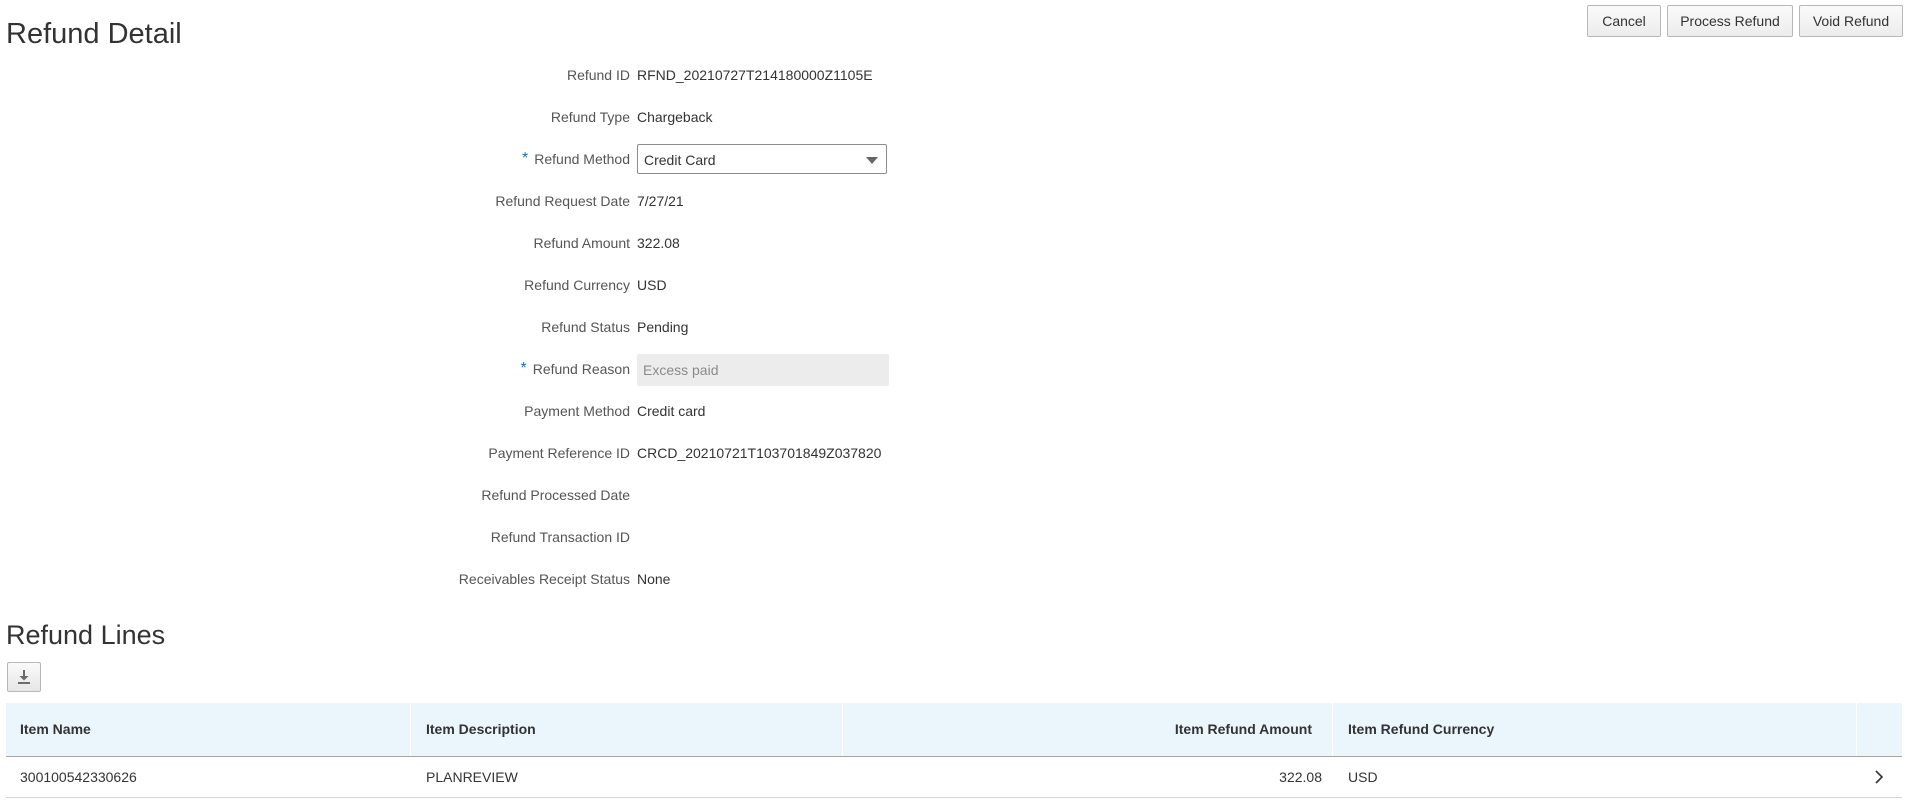 This screenshot has width=1905, height=801. I want to click on refund-transaction-id-label: Refund Transaction ID, so click(560, 537).